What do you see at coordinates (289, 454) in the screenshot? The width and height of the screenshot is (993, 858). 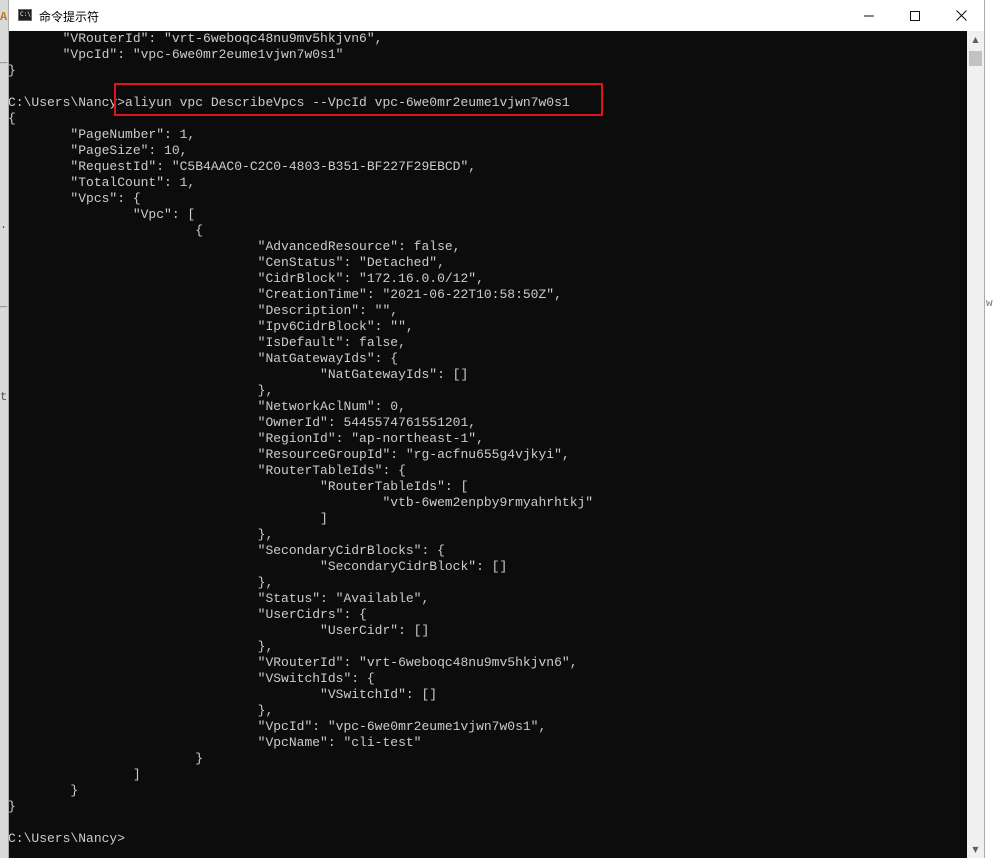 I see `console-line: "ResourceGroupId": "rg-acfnu655g4vjkyi",` at bounding box center [289, 454].